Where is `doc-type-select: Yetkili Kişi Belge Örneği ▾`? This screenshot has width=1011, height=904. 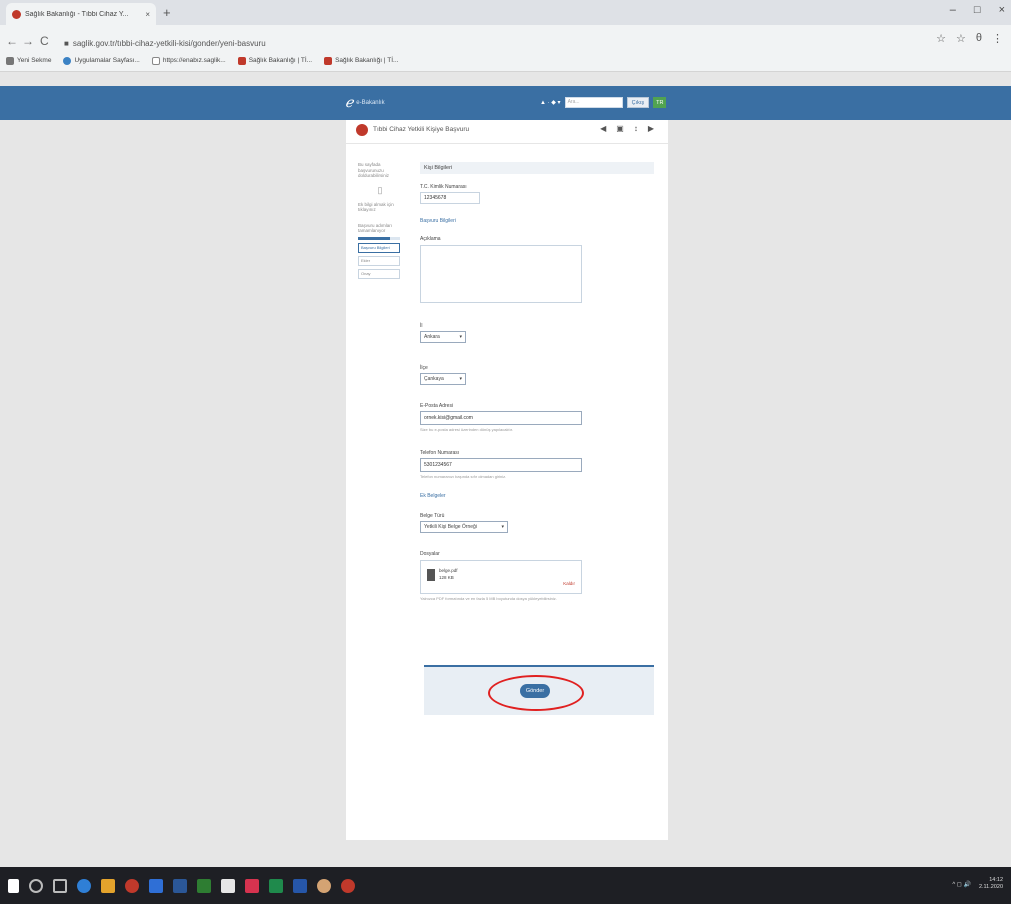
doc-type-select: Yetkili Kişi Belge Örneği ▾ is located at coordinates (464, 527).